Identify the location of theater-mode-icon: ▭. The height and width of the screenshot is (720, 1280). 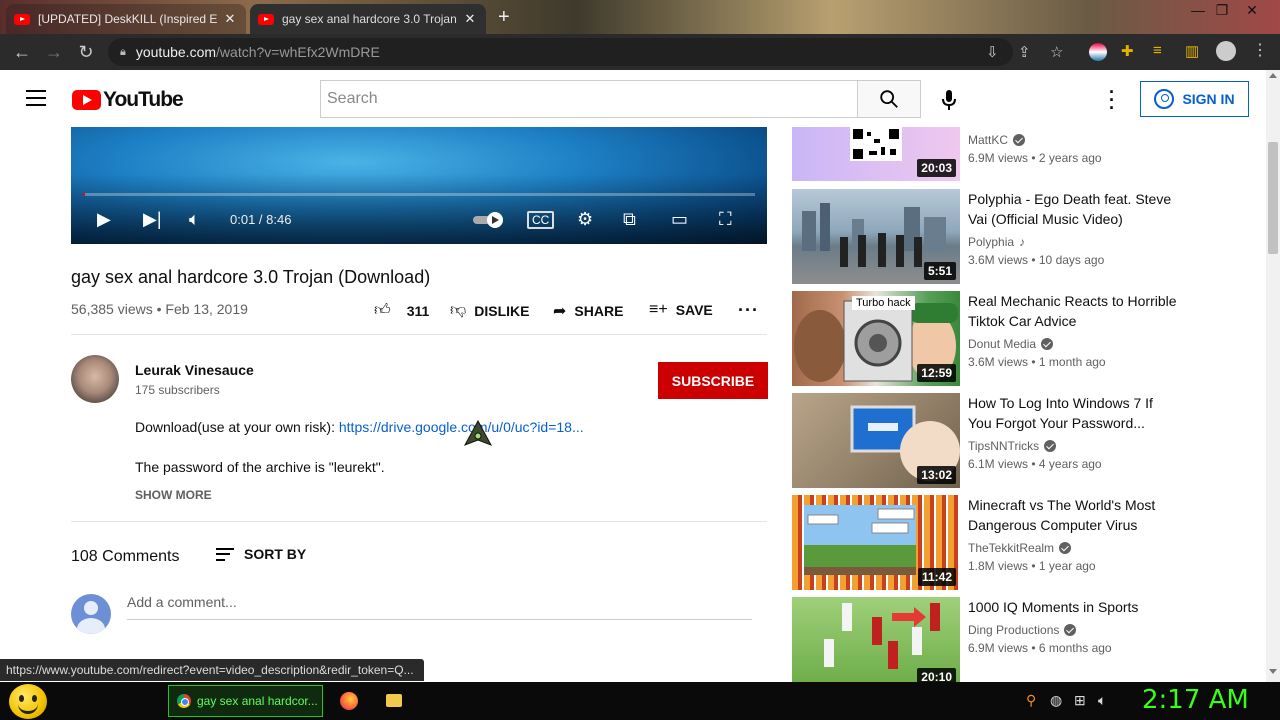
(679, 219).